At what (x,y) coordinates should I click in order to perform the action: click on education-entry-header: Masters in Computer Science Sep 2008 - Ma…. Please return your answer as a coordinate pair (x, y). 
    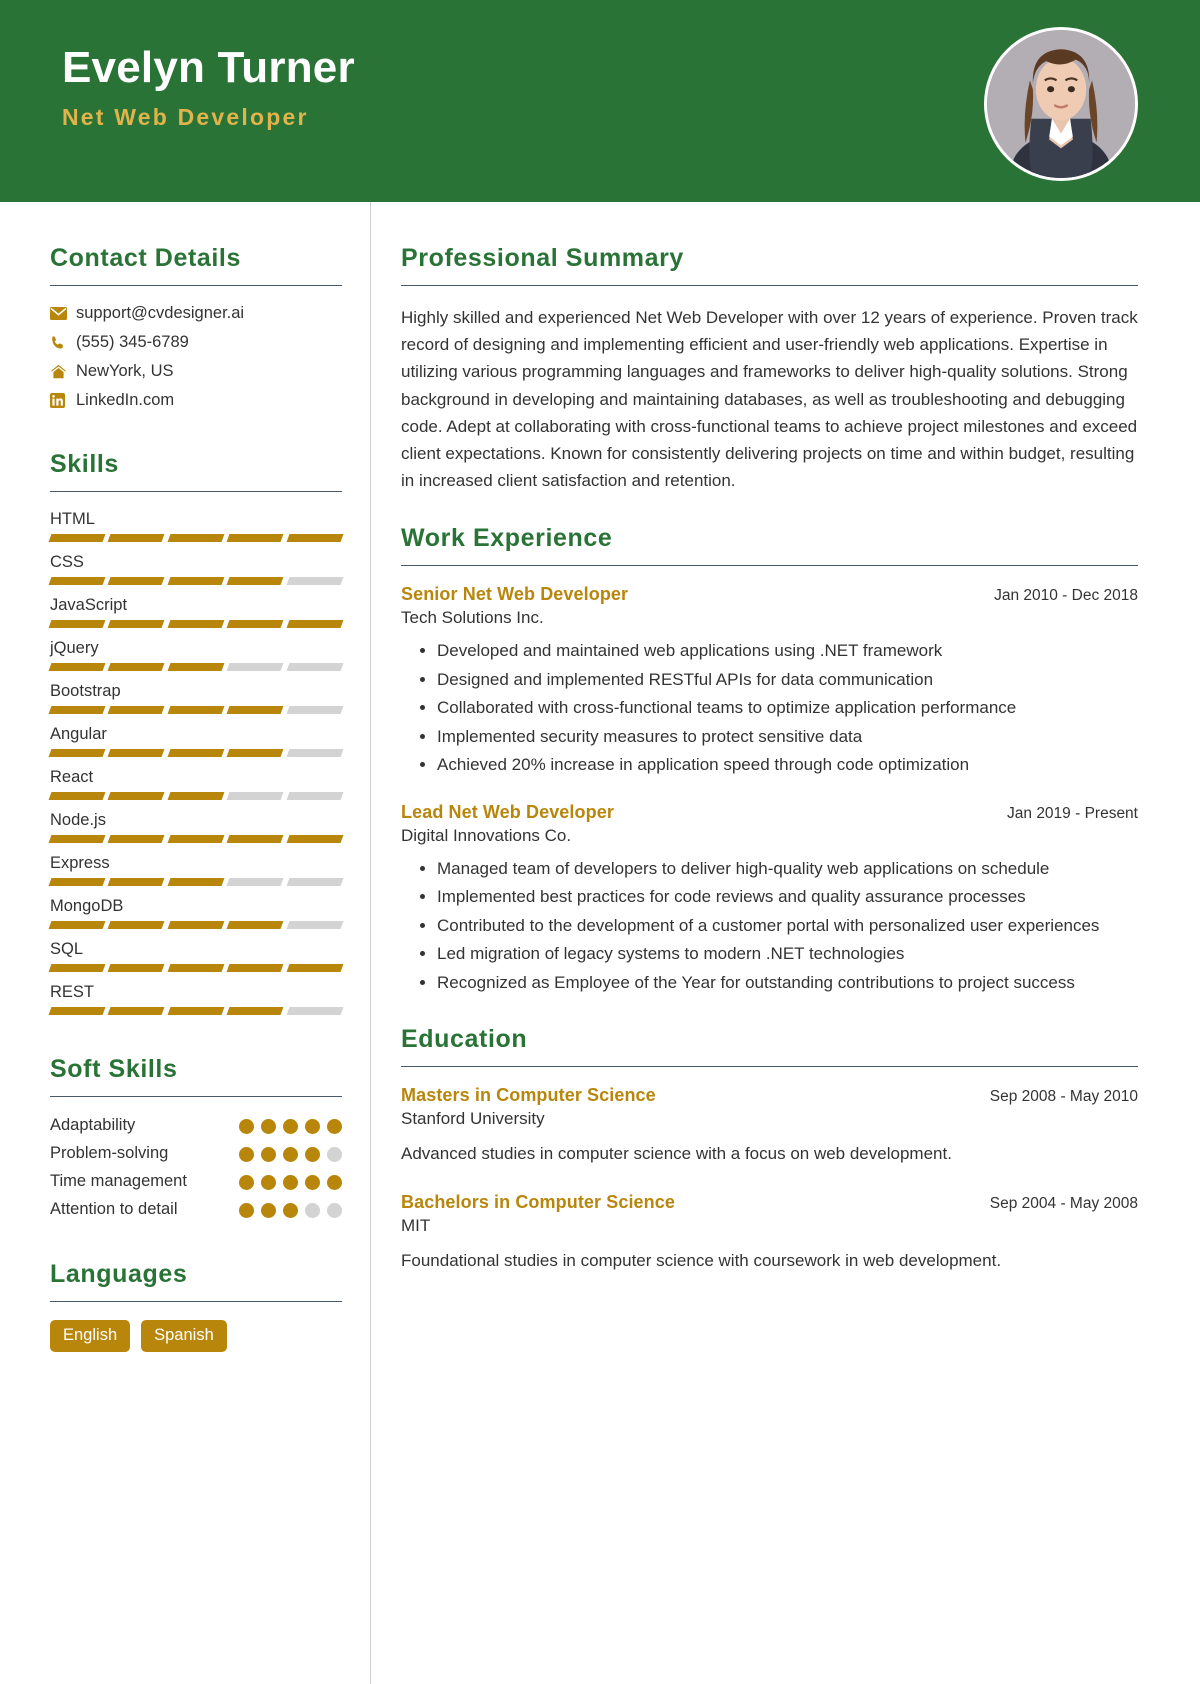
    Looking at the image, I should click on (769, 1095).